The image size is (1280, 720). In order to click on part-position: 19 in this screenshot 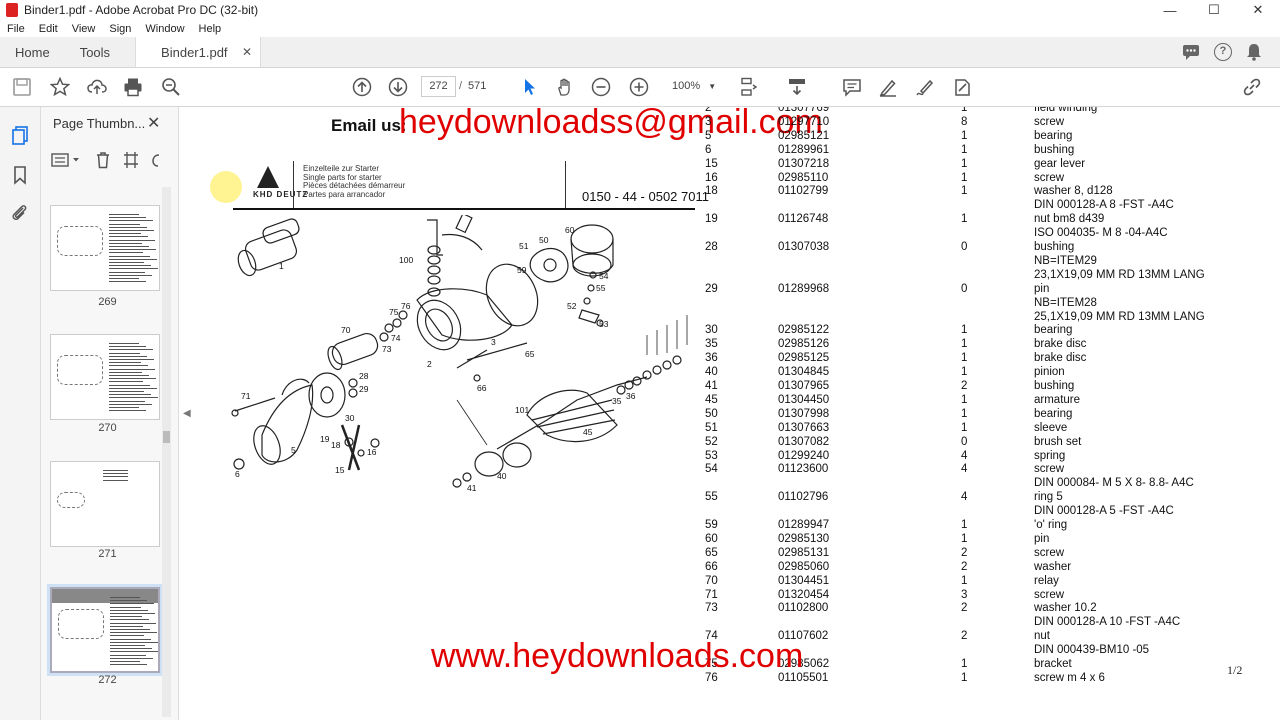, I will do `click(711, 219)`.